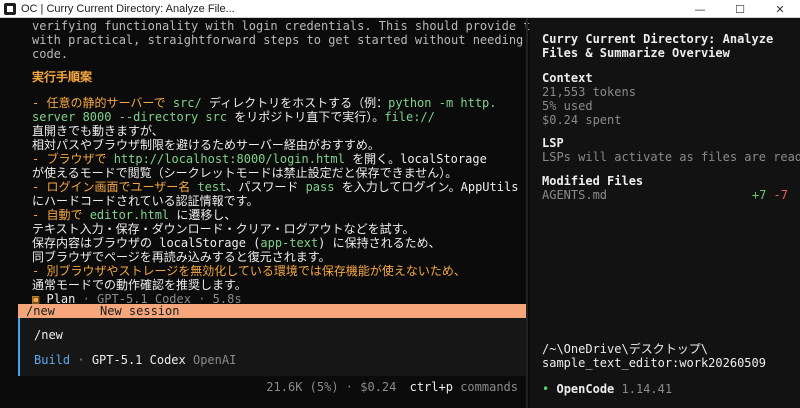 The width and height of the screenshot is (800, 408). What do you see at coordinates (295, 103) in the screenshot?
I see `step-text: ディレクトリをホストする（例：` at bounding box center [295, 103].